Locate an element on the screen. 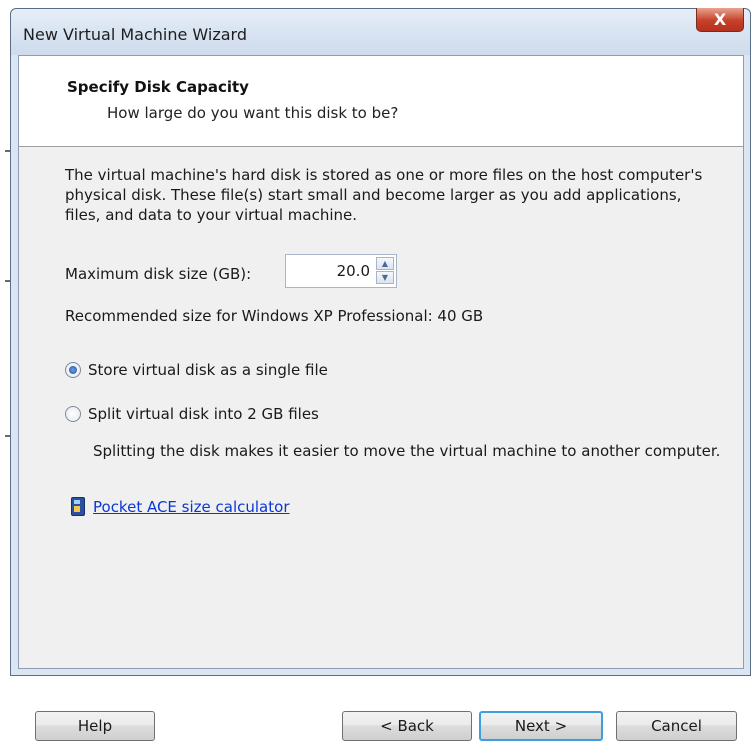  max-disk-size-stepper: 20.0 ▲ ▼ is located at coordinates (341, 271).